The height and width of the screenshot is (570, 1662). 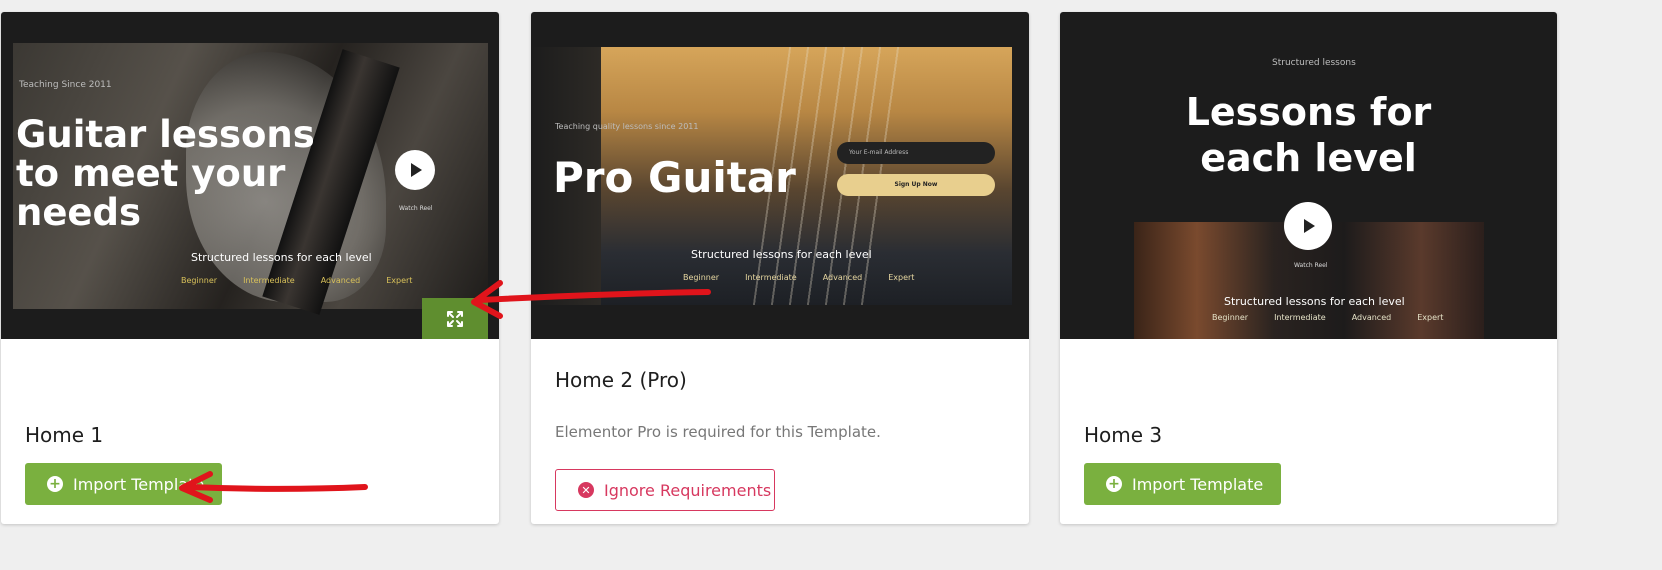 I want to click on ignore-requirements-label: Ignore Requirements, so click(x=688, y=490).